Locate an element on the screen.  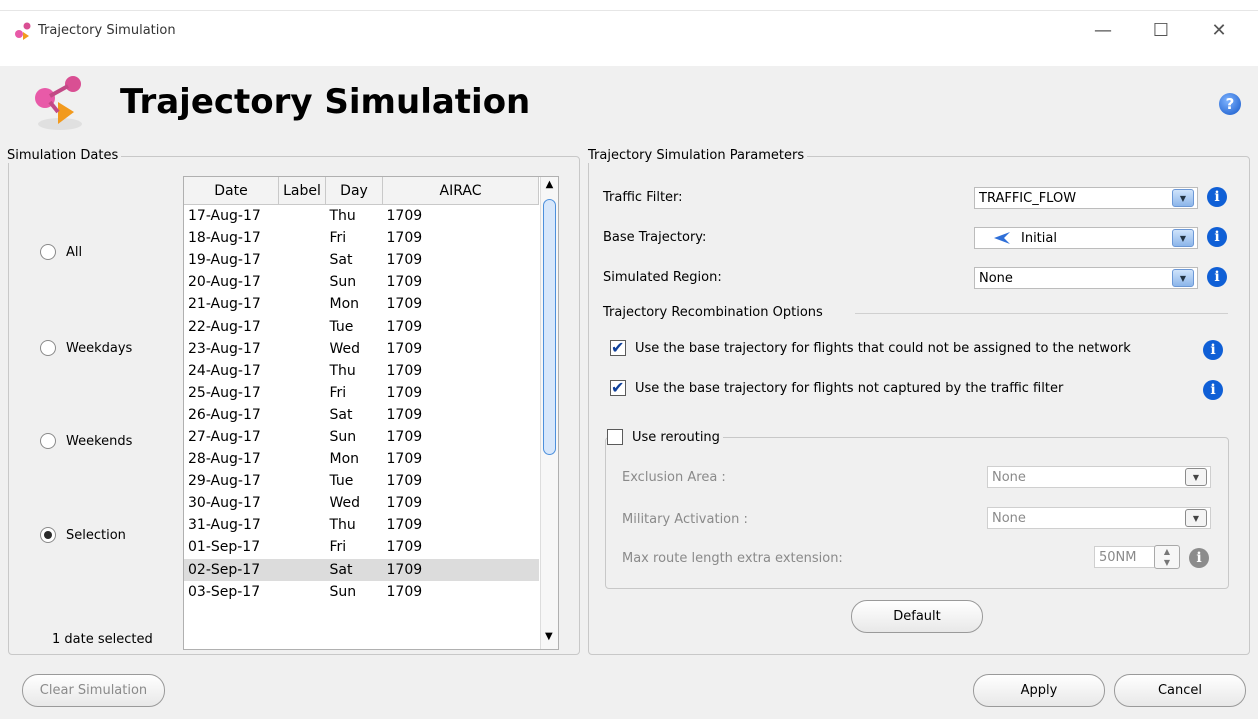
cell-date: 23-Aug-17 is located at coordinates (224, 348).